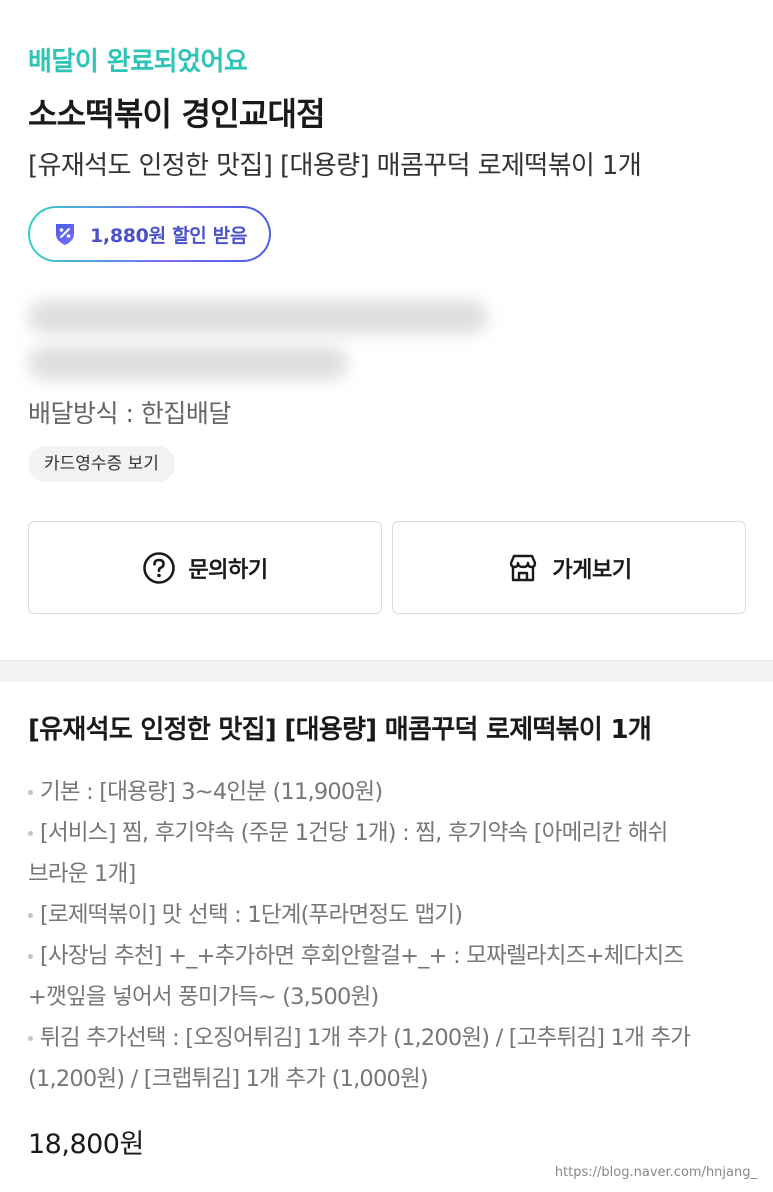 The height and width of the screenshot is (1192, 773). Describe the element at coordinates (362, 956) in the screenshot. I see `option-line: [사장님 추천] +_+추가하면 후회안할걸+_+ : 모짜렐라치즈+체다치즈` at that location.